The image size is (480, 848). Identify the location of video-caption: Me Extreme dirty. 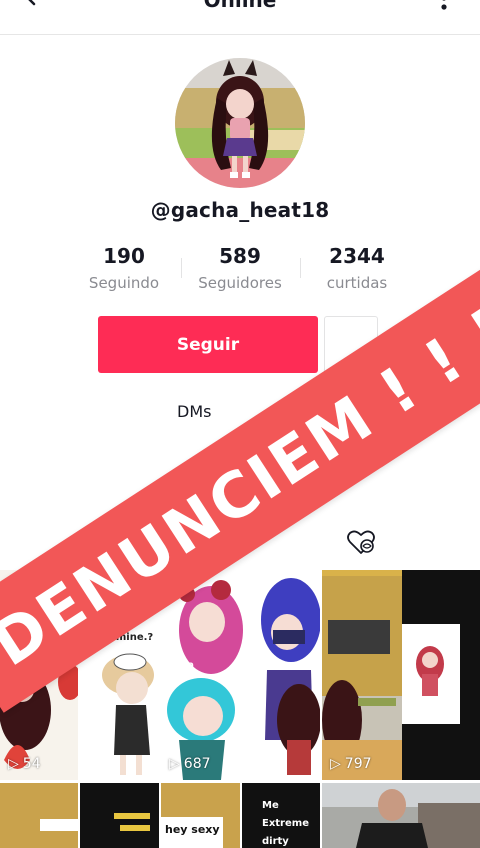
(285, 823).